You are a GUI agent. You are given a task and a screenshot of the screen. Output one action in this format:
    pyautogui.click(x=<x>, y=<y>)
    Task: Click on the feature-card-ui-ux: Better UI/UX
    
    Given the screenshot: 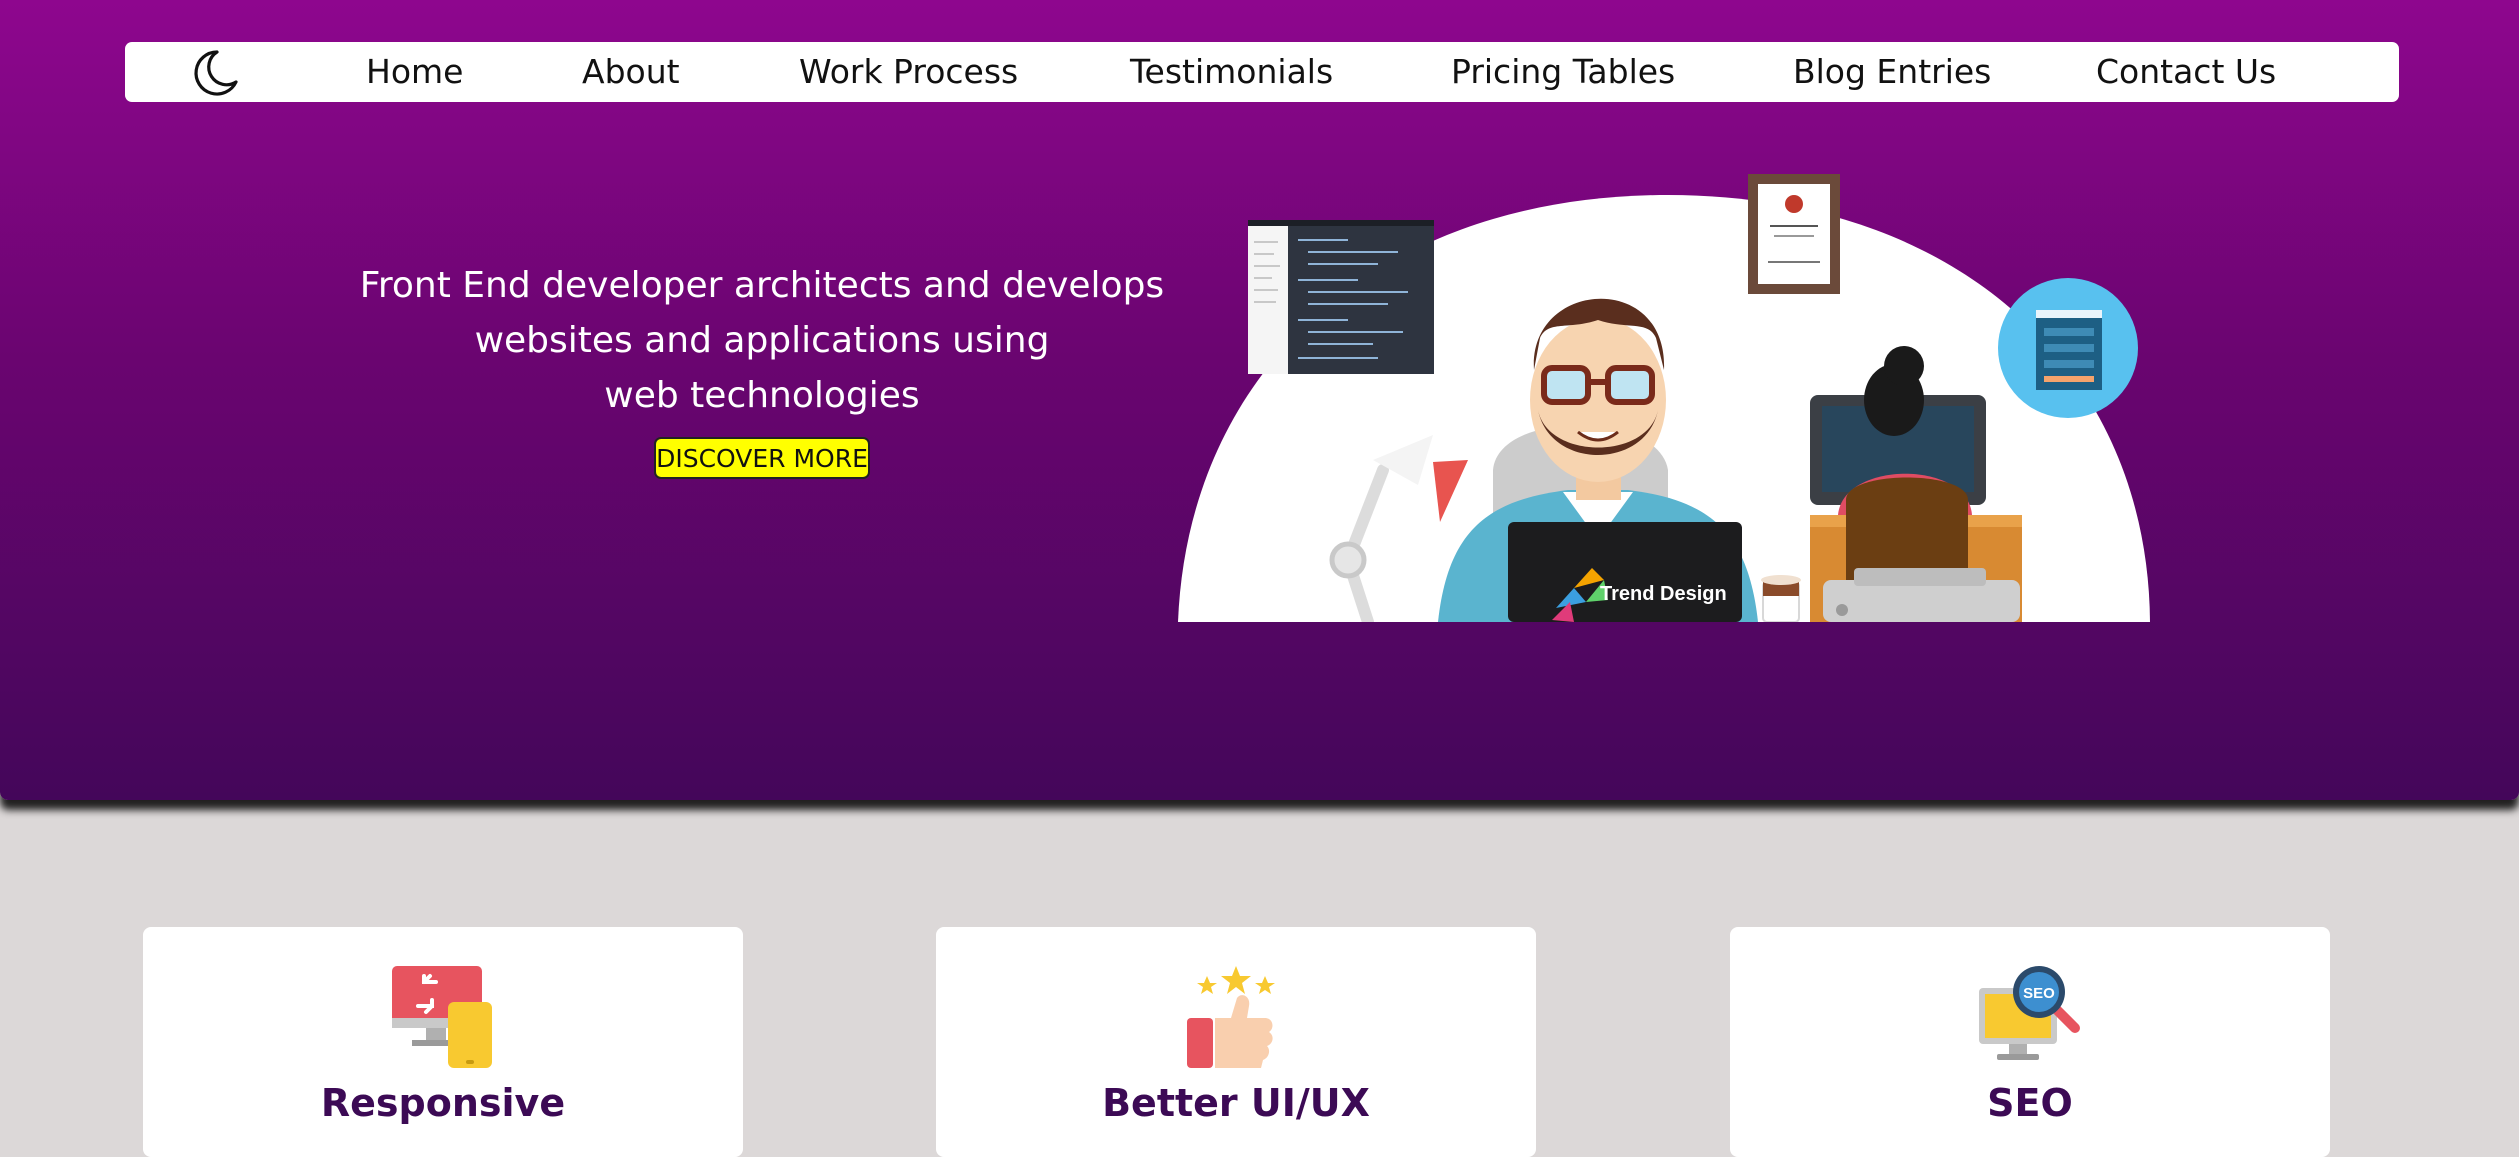 What is the action you would take?
    pyautogui.click(x=1236, y=1042)
    